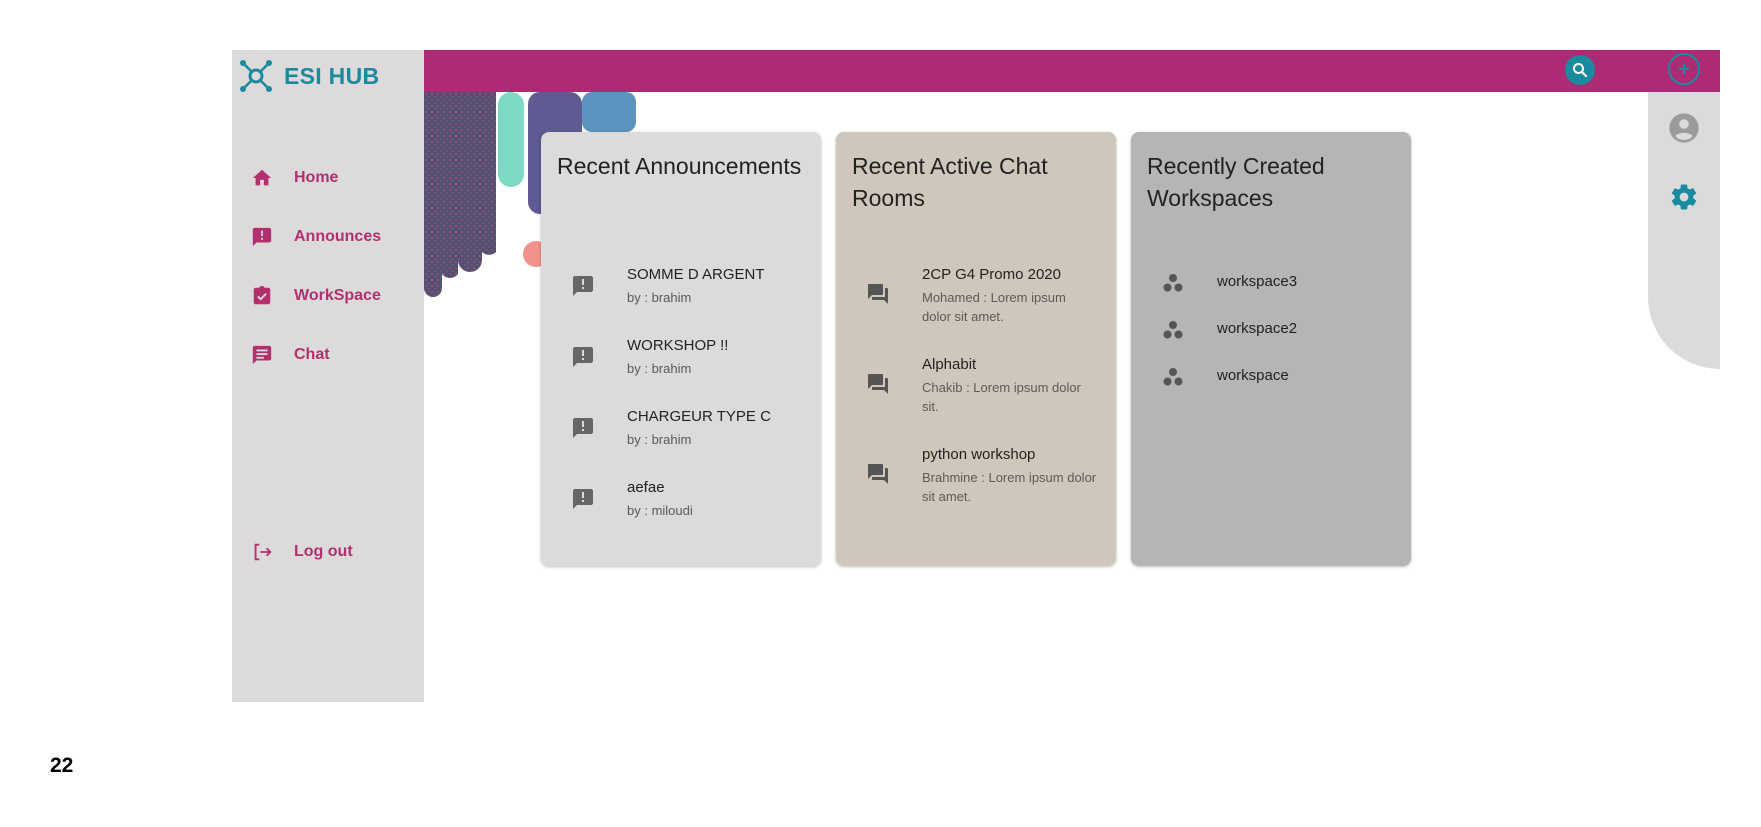  Describe the element at coordinates (338, 236) in the screenshot. I see `sidebar-item-label: Announces` at that location.